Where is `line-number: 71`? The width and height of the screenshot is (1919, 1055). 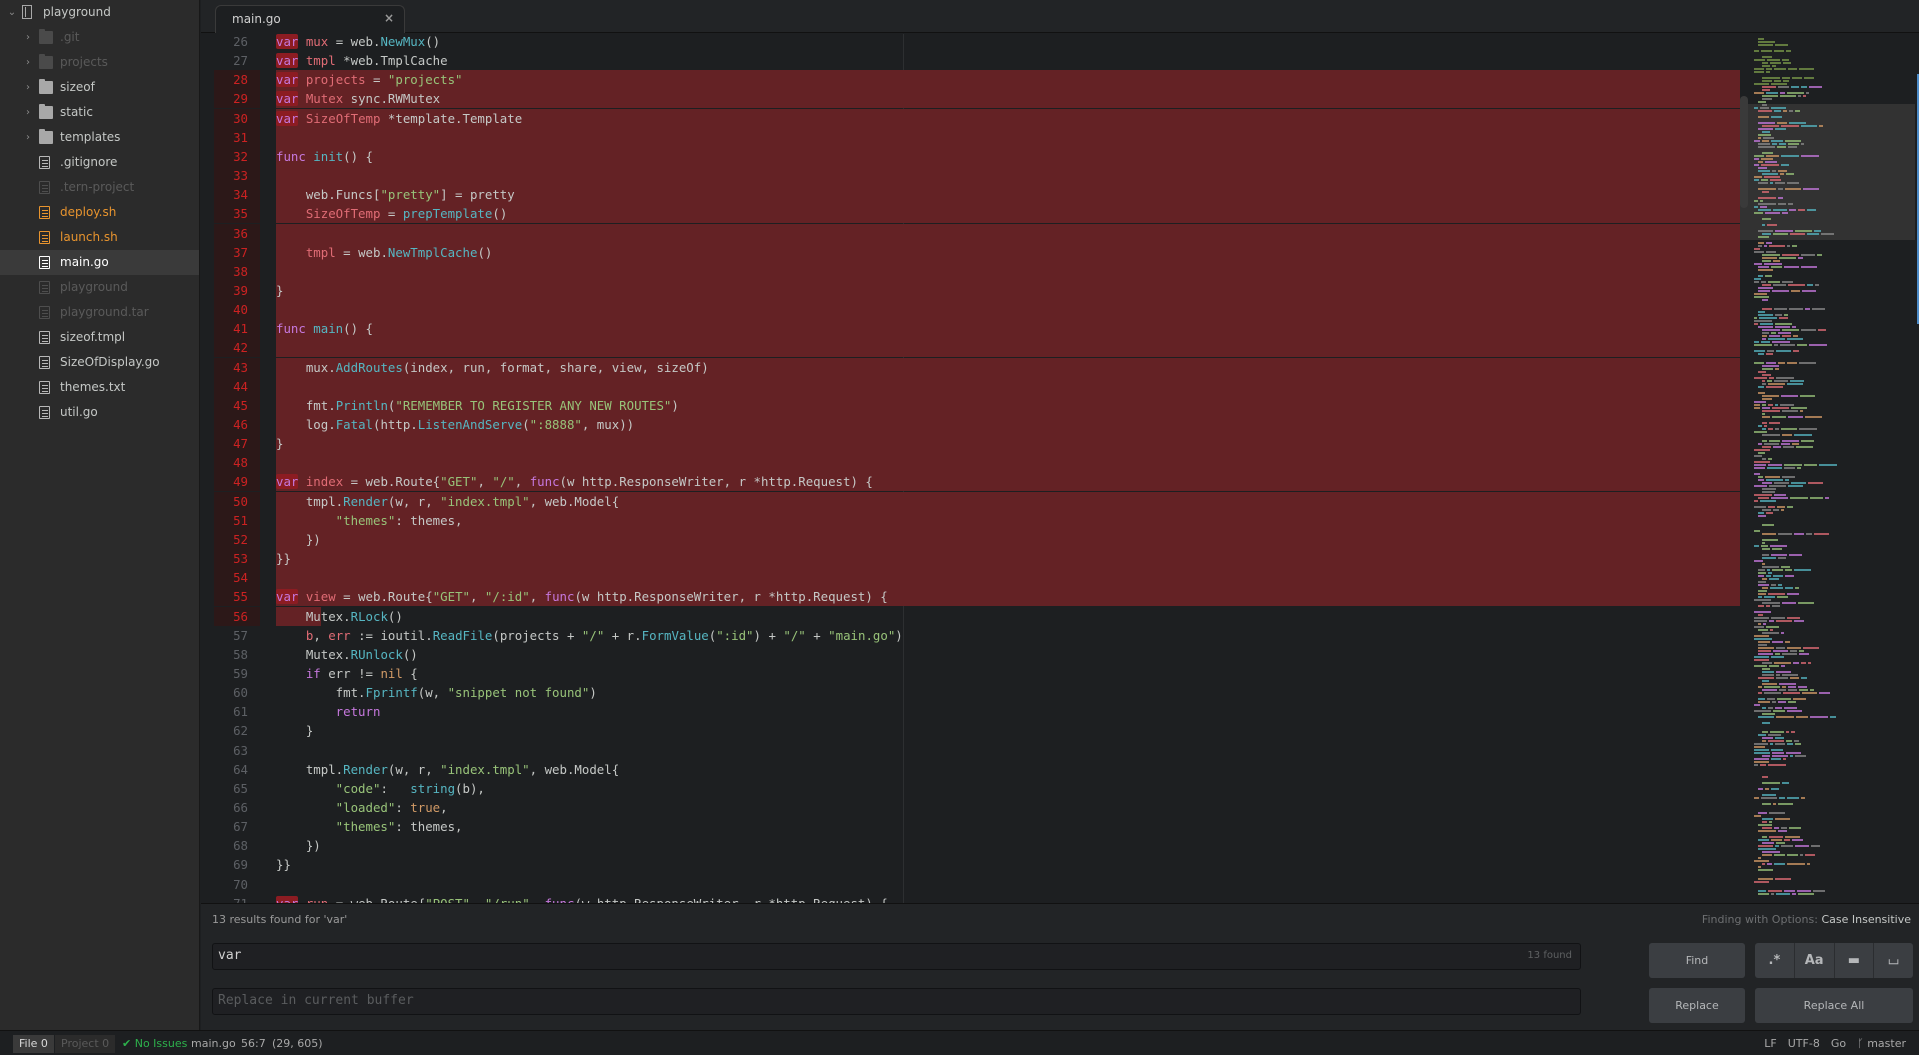
line-number: 71 is located at coordinates (237, 898).